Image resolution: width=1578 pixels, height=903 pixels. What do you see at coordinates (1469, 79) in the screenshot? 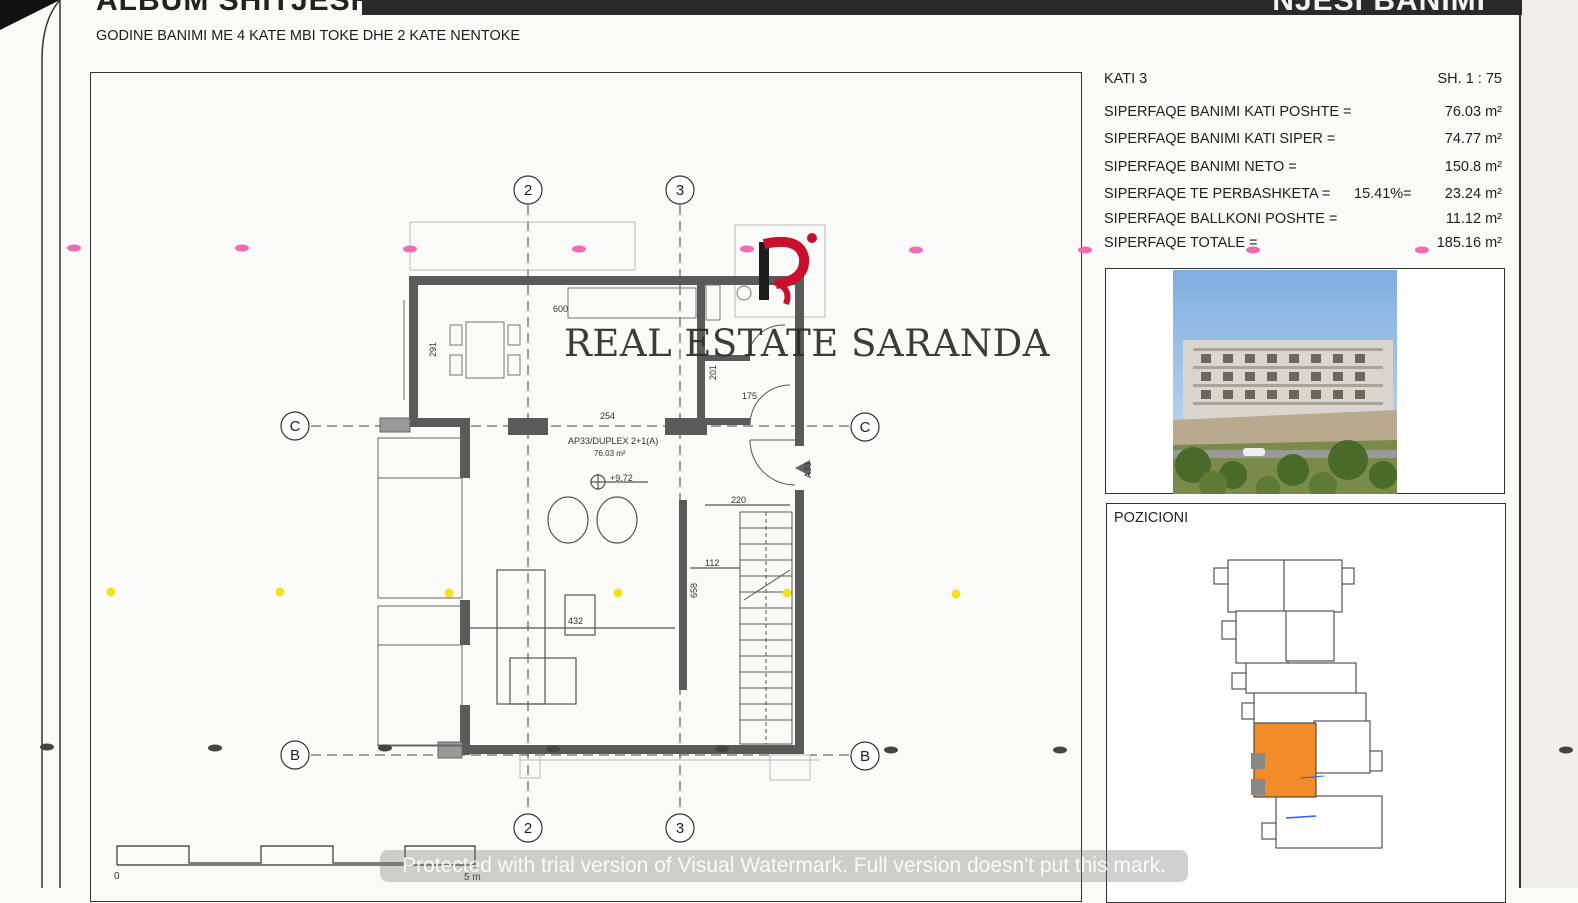
I see `scale-label: SH. 1 : 75` at bounding box center [1469, 79].